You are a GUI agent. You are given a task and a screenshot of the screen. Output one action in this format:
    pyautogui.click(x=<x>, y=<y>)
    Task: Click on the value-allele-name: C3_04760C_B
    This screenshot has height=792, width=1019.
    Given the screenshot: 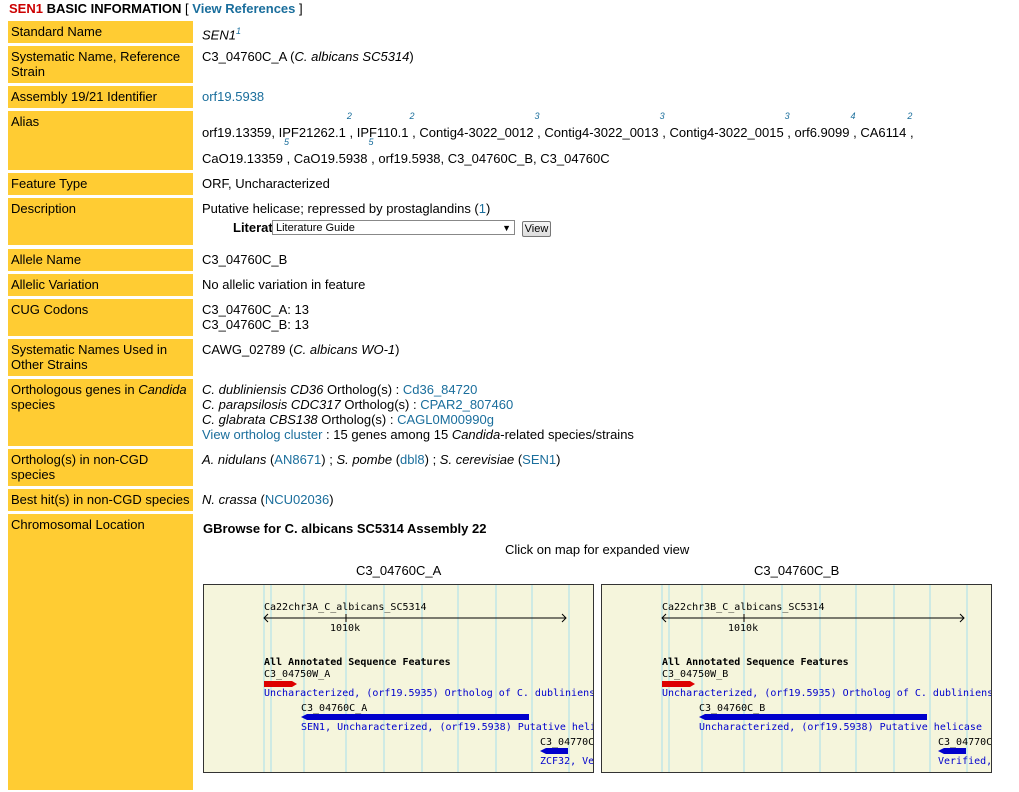 What is the action you would take?
    pyautogui.click(x=245, y=259)
    